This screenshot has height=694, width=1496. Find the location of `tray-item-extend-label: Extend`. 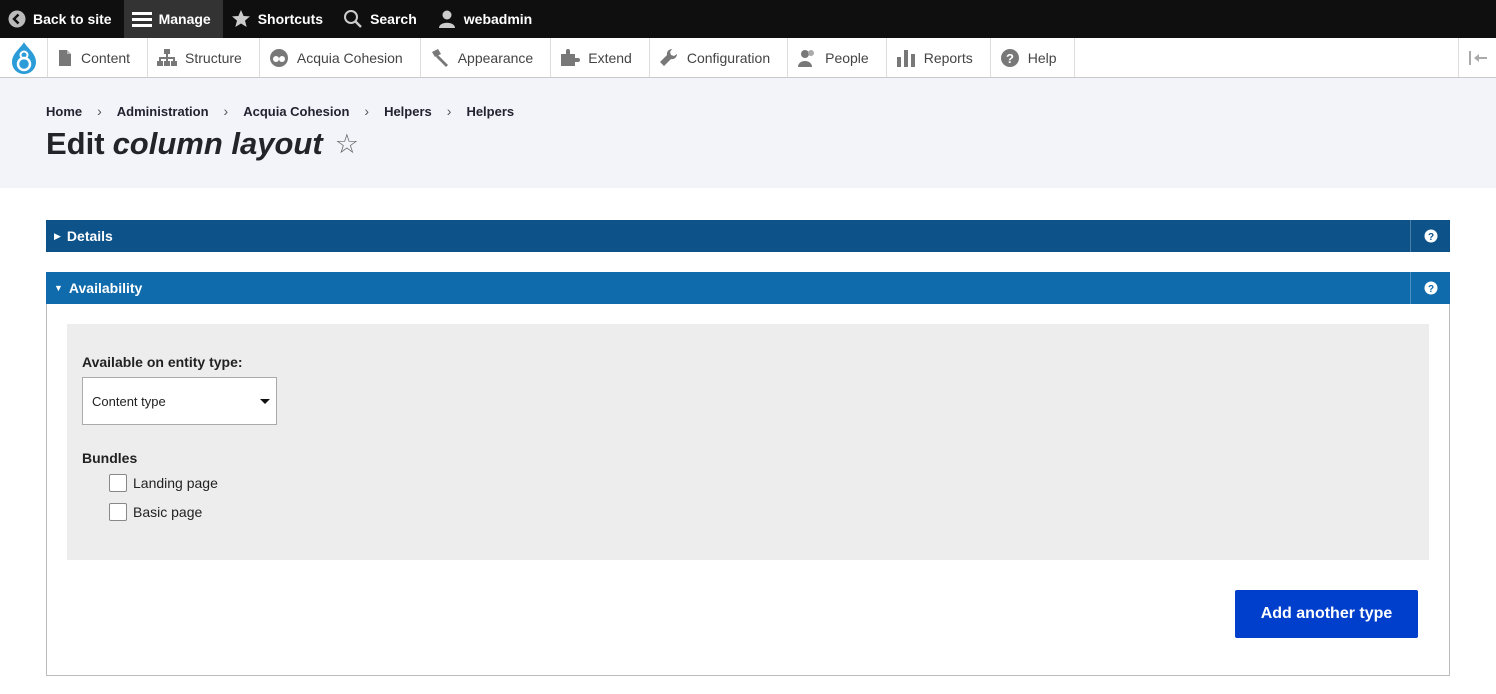

tray-item-extend-label: Extend is located at coordinates (610, 57).